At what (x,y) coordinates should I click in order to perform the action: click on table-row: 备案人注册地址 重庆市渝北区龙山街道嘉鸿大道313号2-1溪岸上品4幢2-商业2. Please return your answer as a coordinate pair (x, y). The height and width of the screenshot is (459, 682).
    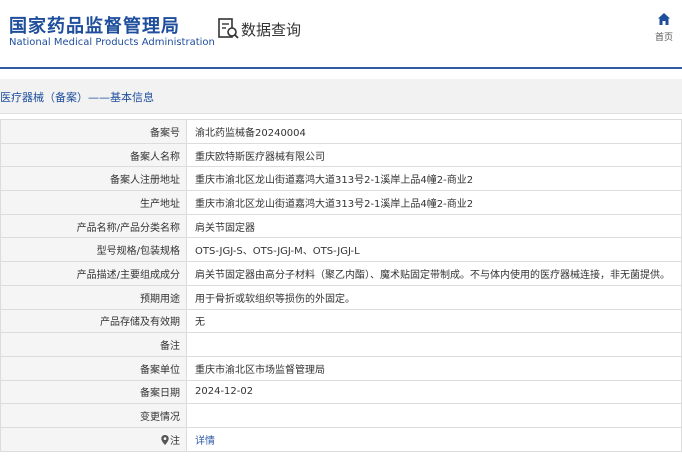
    Looking at the image, I should click on (341, 179).